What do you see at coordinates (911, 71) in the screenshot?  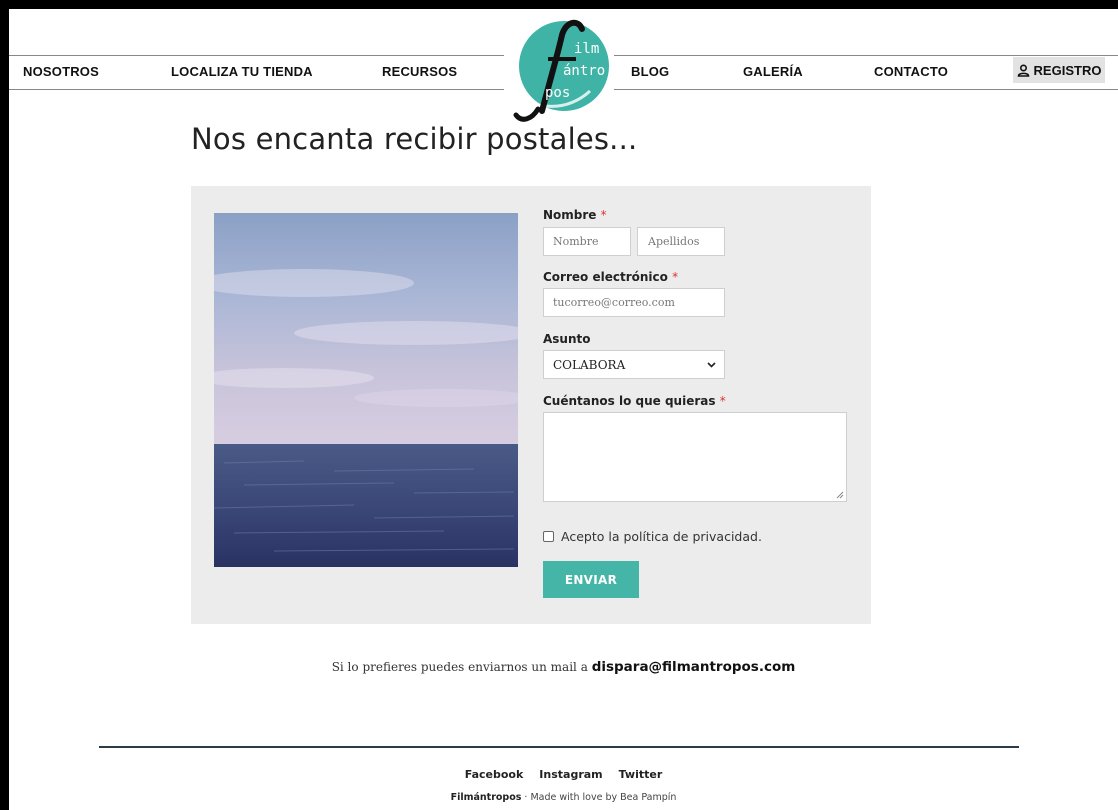 I see `nav-item-contacto: CONTACTO` at bounding box center [911, 71].